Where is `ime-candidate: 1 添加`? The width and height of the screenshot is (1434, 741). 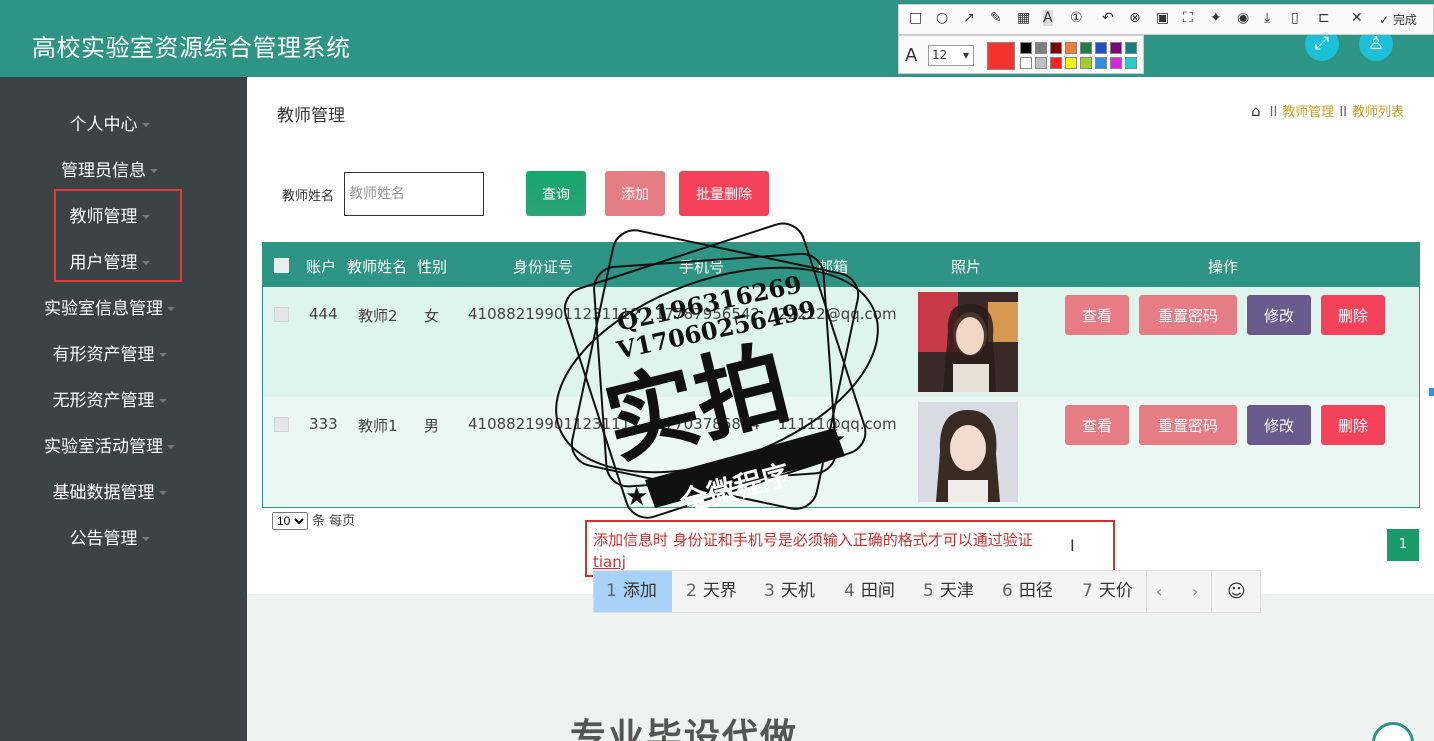
ime-candidate: 1 添加 is located at coordinates (633, 591).